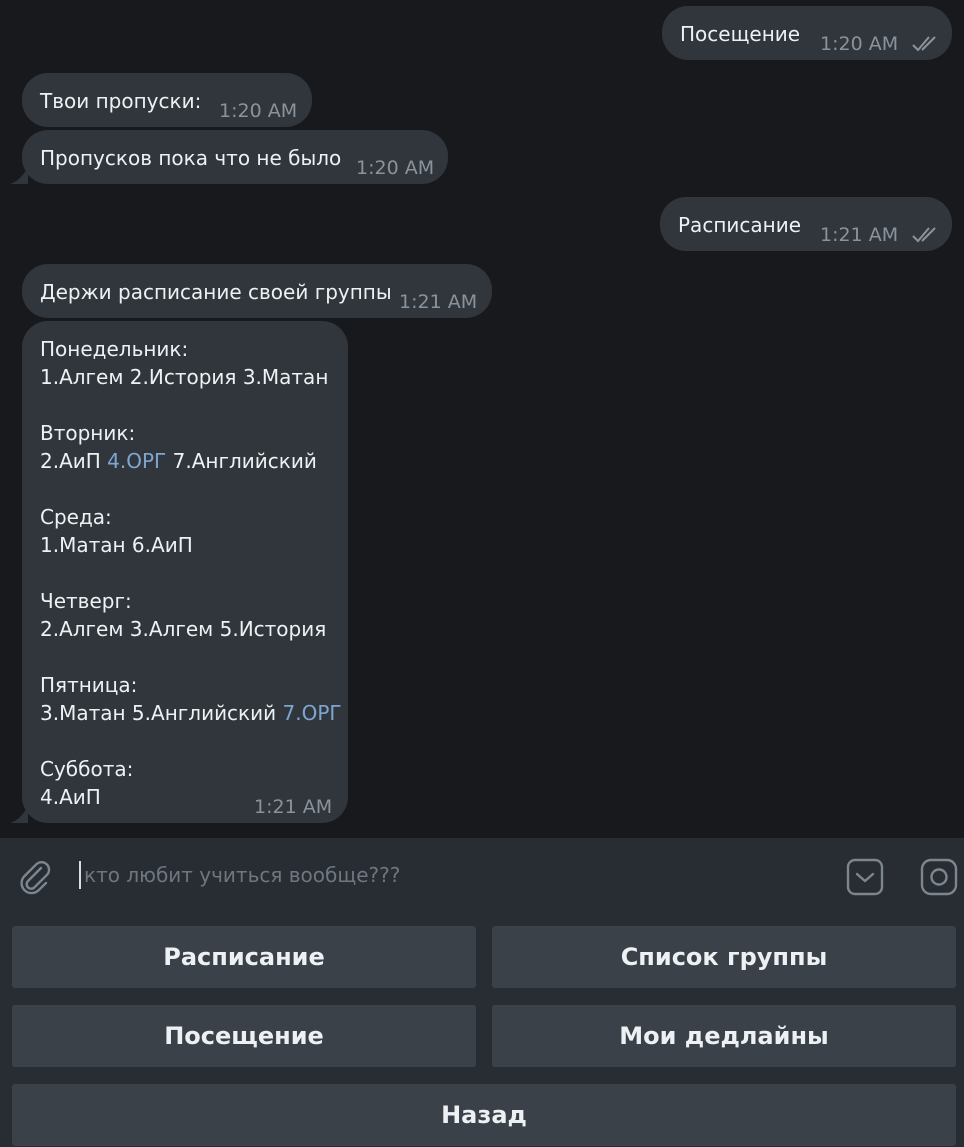  Describe the element at coordinates (484, 1115) in the screenshot. I see `keyboard-button-back: Назад` at that location.